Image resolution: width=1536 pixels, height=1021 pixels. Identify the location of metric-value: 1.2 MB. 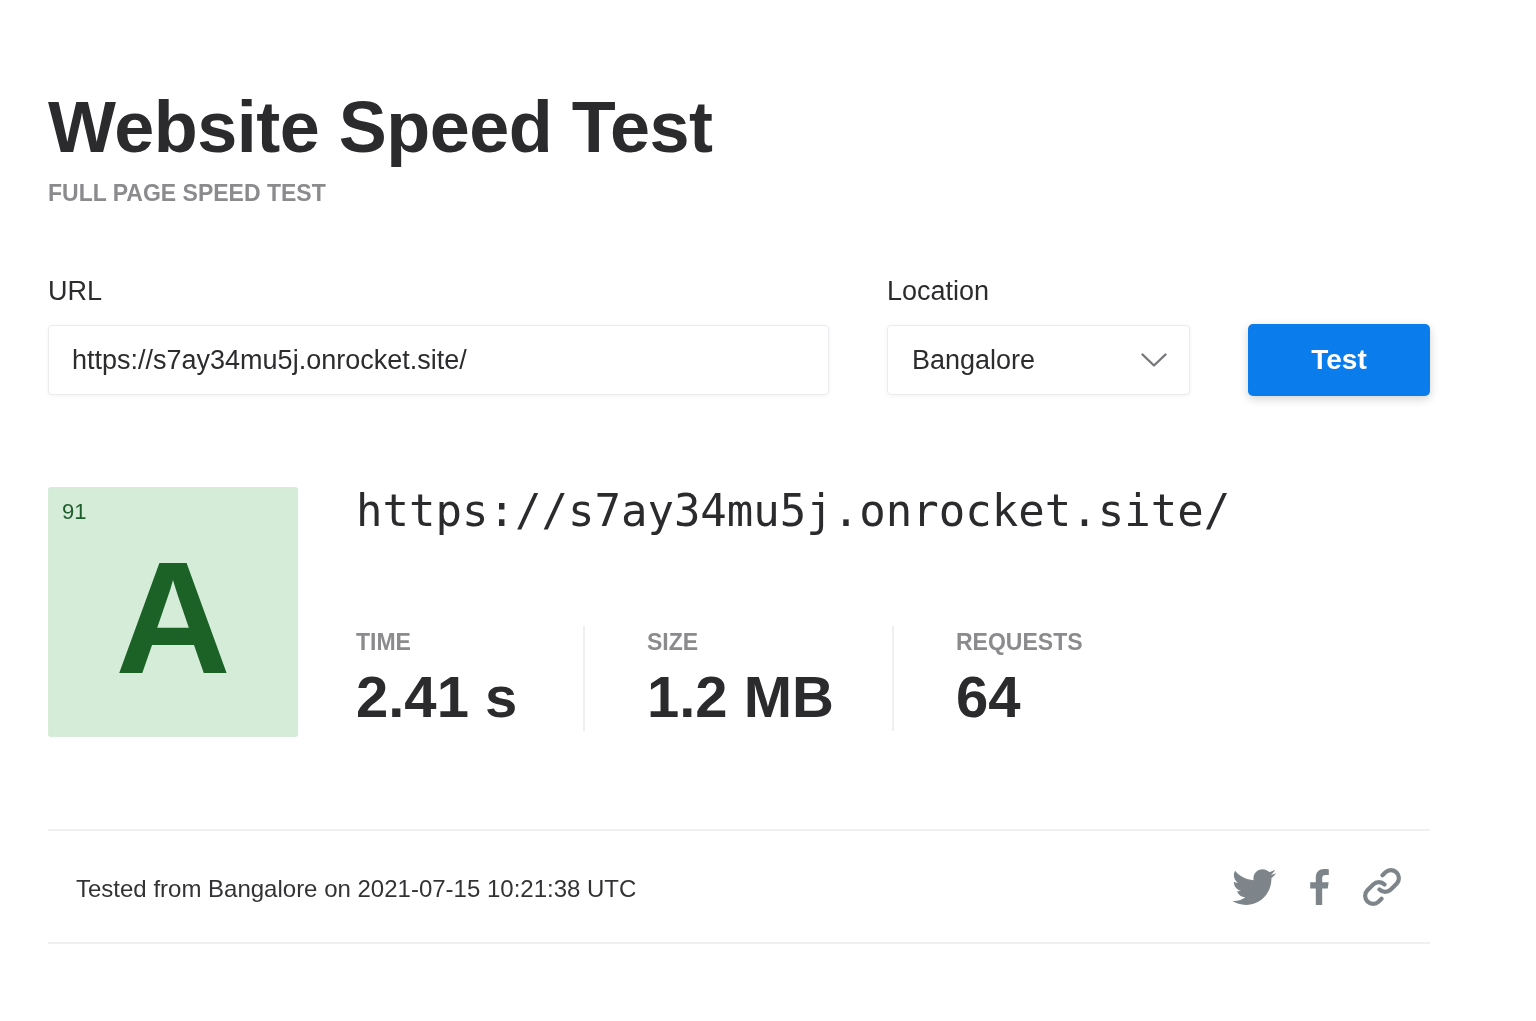
(740, 697).